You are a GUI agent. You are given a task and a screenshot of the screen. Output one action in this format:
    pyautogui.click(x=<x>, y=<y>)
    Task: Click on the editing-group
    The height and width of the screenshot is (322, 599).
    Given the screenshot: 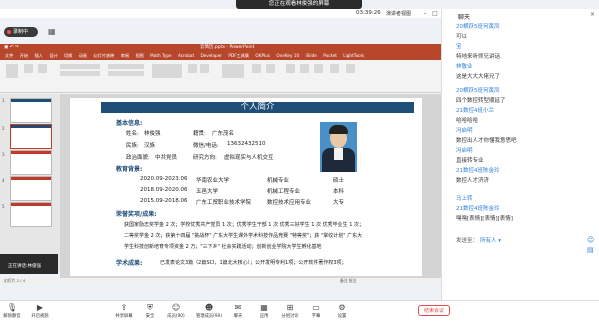 What is the action you would take?
    pyautogui.click(x=233, y=71)
    